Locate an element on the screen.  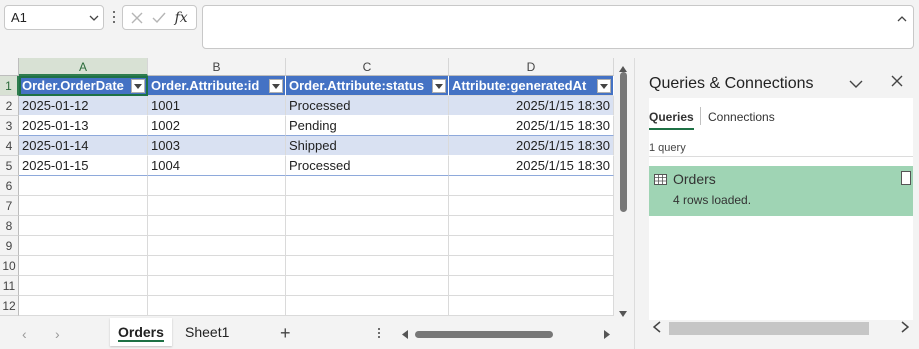
name-box-value: A1 is located at coordinates (19, 17).